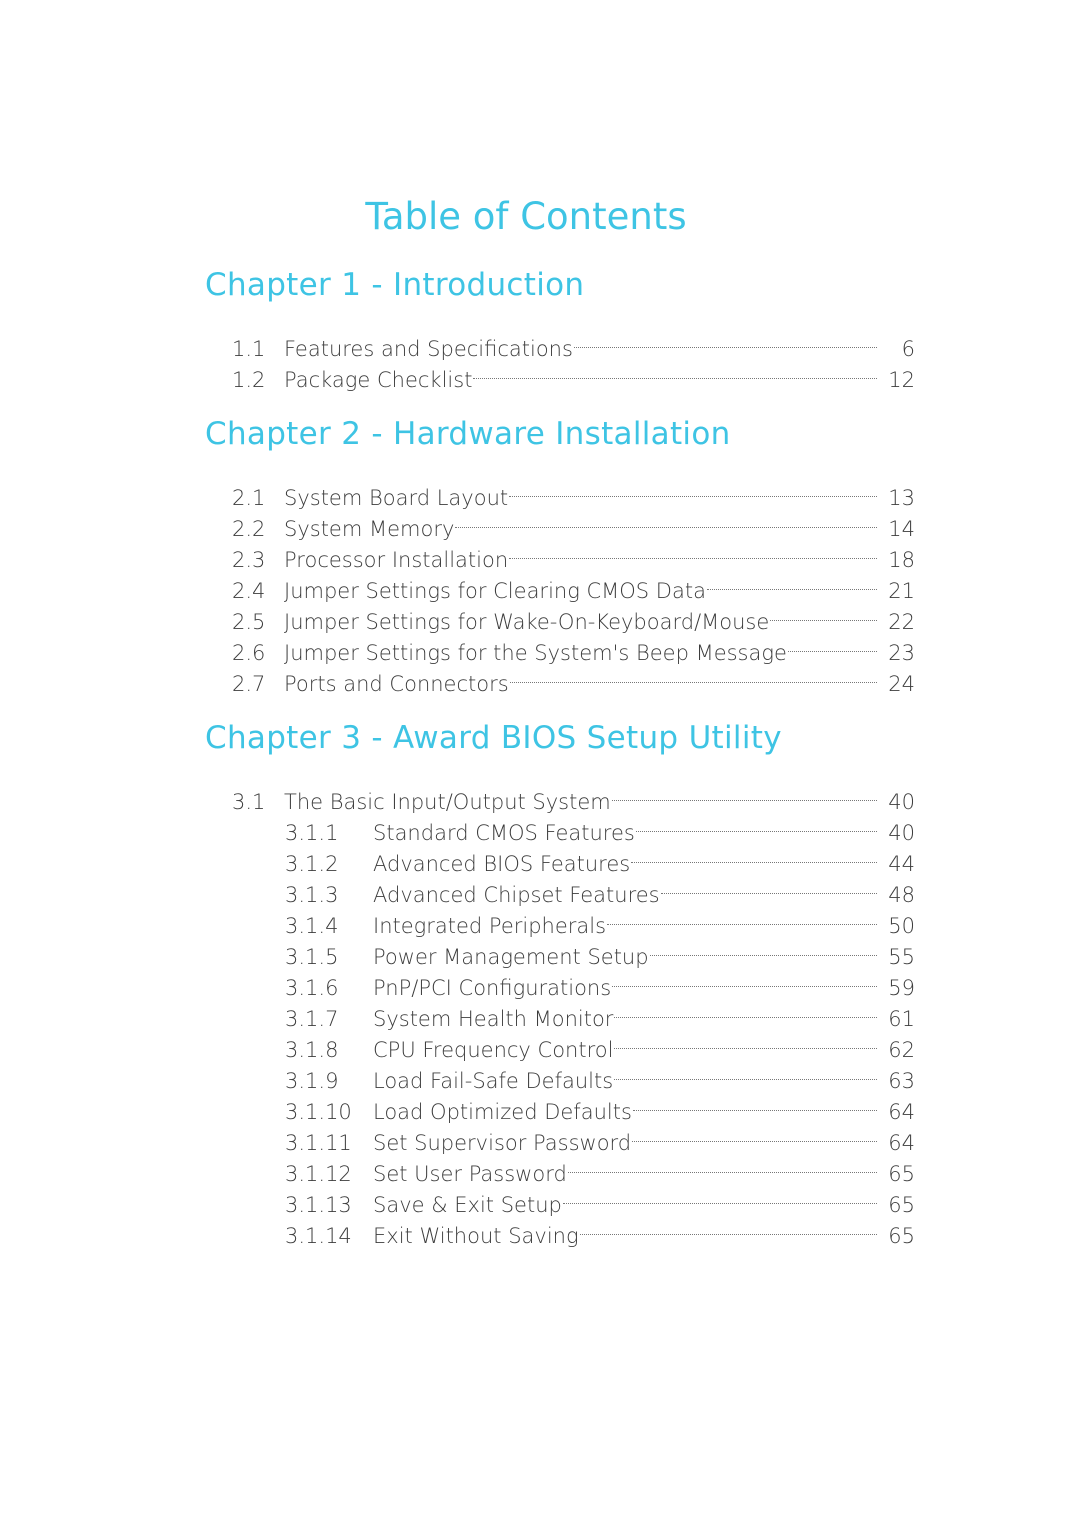  Describe the element at coordinates (395, 285) in the screenshot. I see `chapter-heading: Chapter 1 - Introduction` at that location.